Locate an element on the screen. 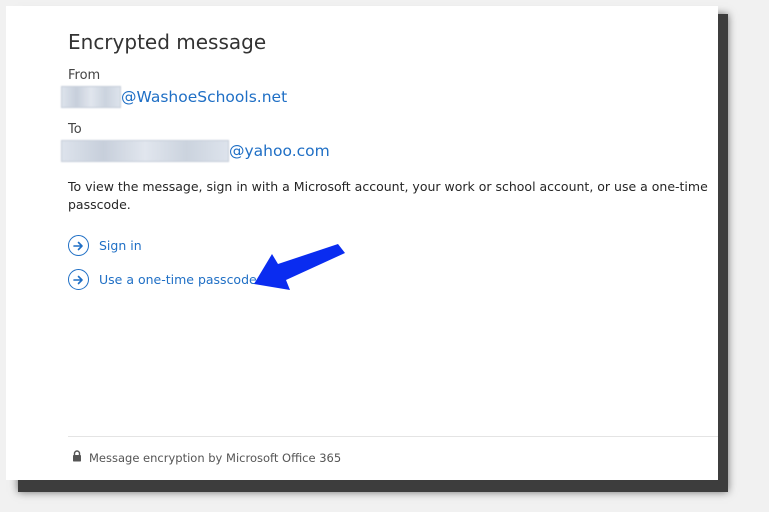  from-address: @WashoeSchools.net is located at coordinates (174, 97).